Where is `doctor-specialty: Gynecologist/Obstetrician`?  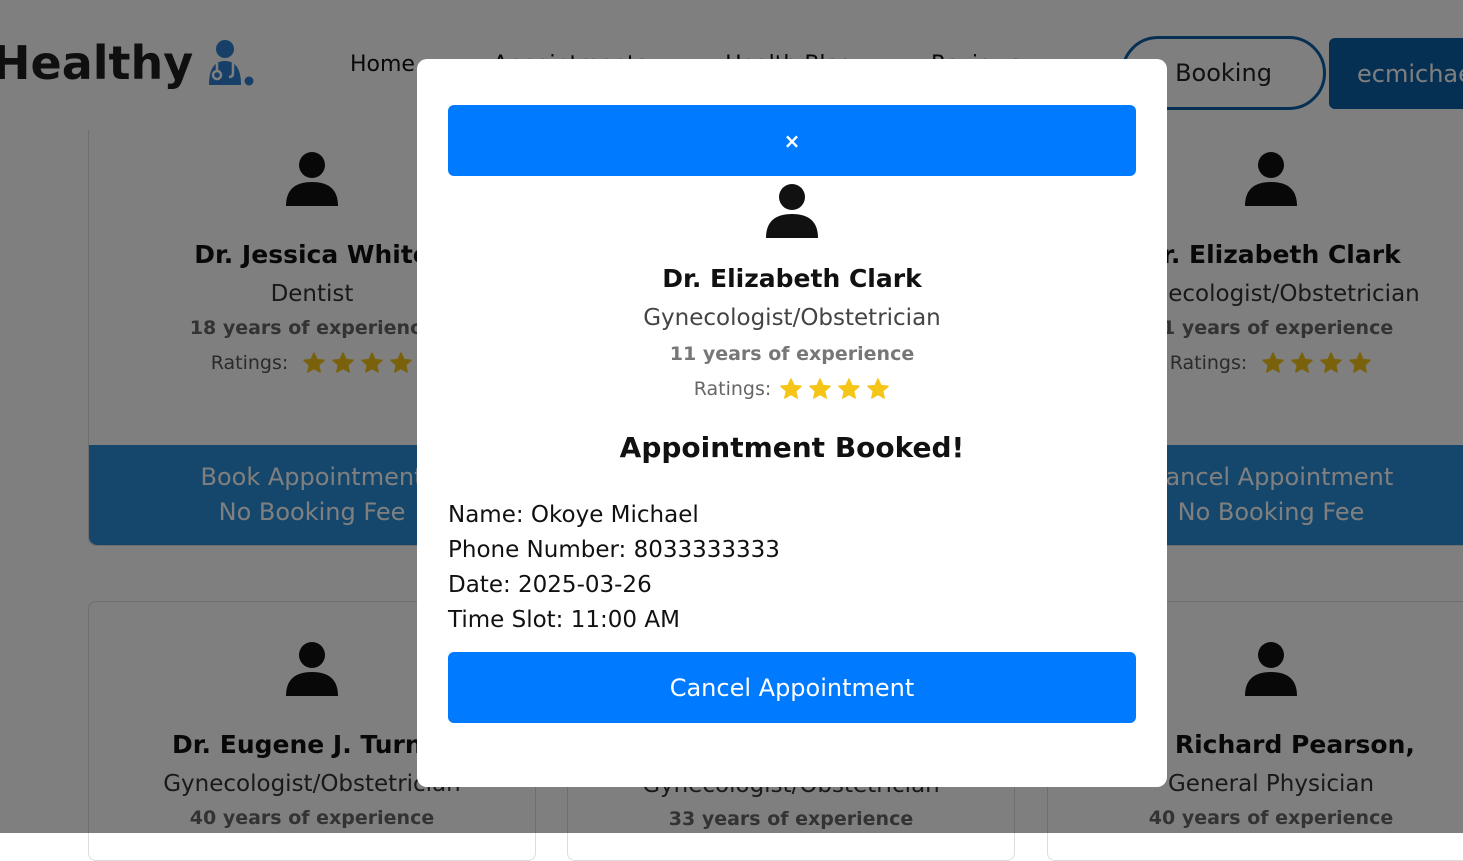 doctor-specialty: Gynecologist/Obstetrician is located at coordinates (792, 318).